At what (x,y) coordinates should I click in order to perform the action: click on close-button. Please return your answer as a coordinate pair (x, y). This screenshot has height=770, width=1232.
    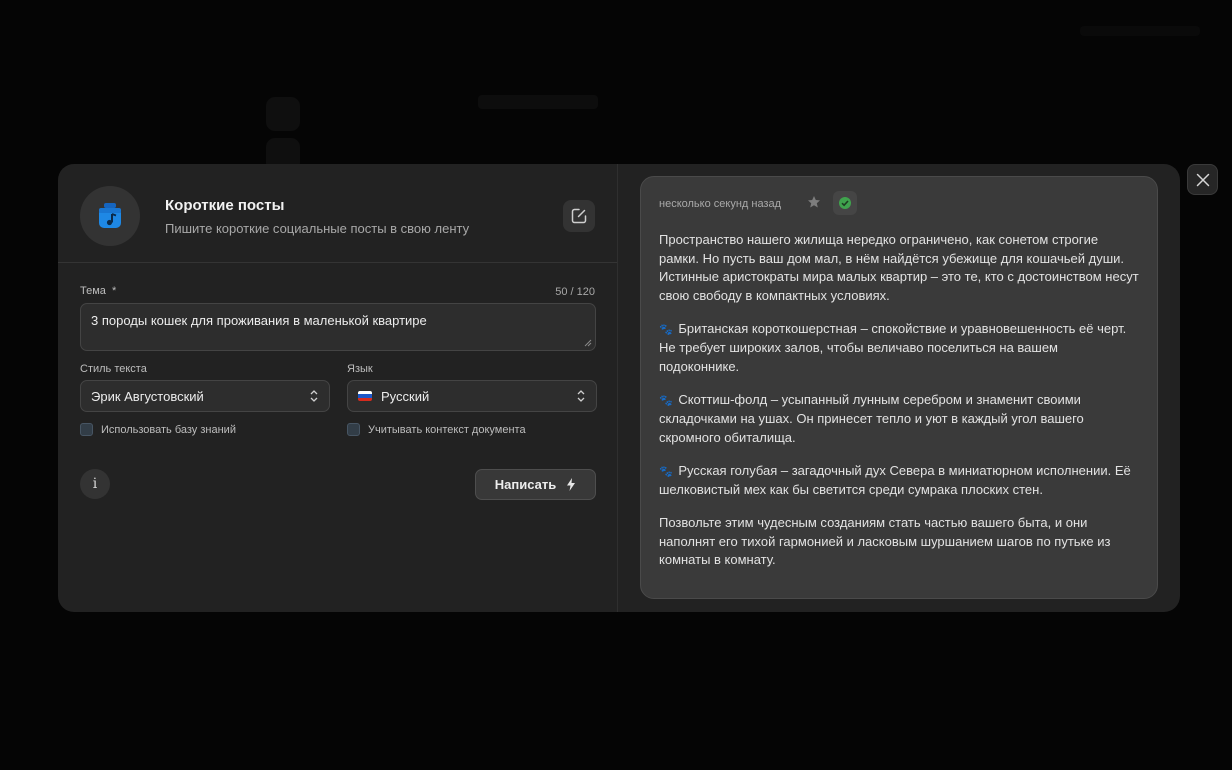
    Looking at the image, I should click on (1202, 179).